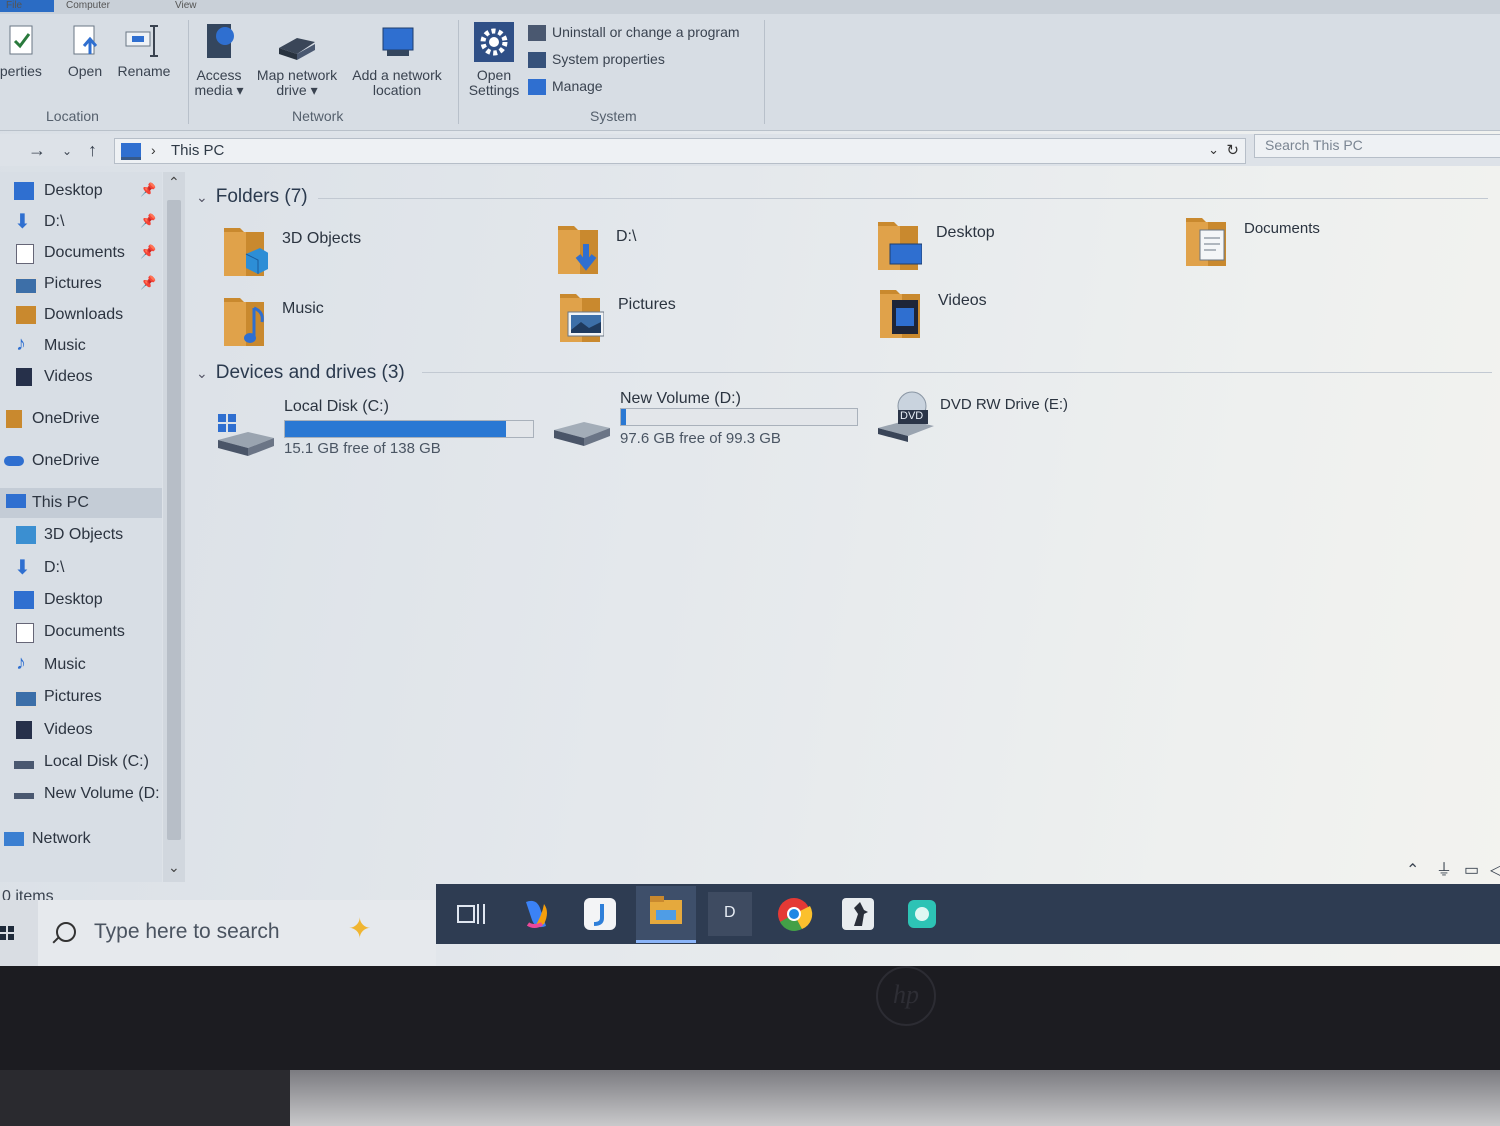 The height and width of the screenshot is (1126, 1500). What do you see at coordinates (144, 51) in the screenshot?
I see `rename-button: Rename` at bounding box center [144, 51].